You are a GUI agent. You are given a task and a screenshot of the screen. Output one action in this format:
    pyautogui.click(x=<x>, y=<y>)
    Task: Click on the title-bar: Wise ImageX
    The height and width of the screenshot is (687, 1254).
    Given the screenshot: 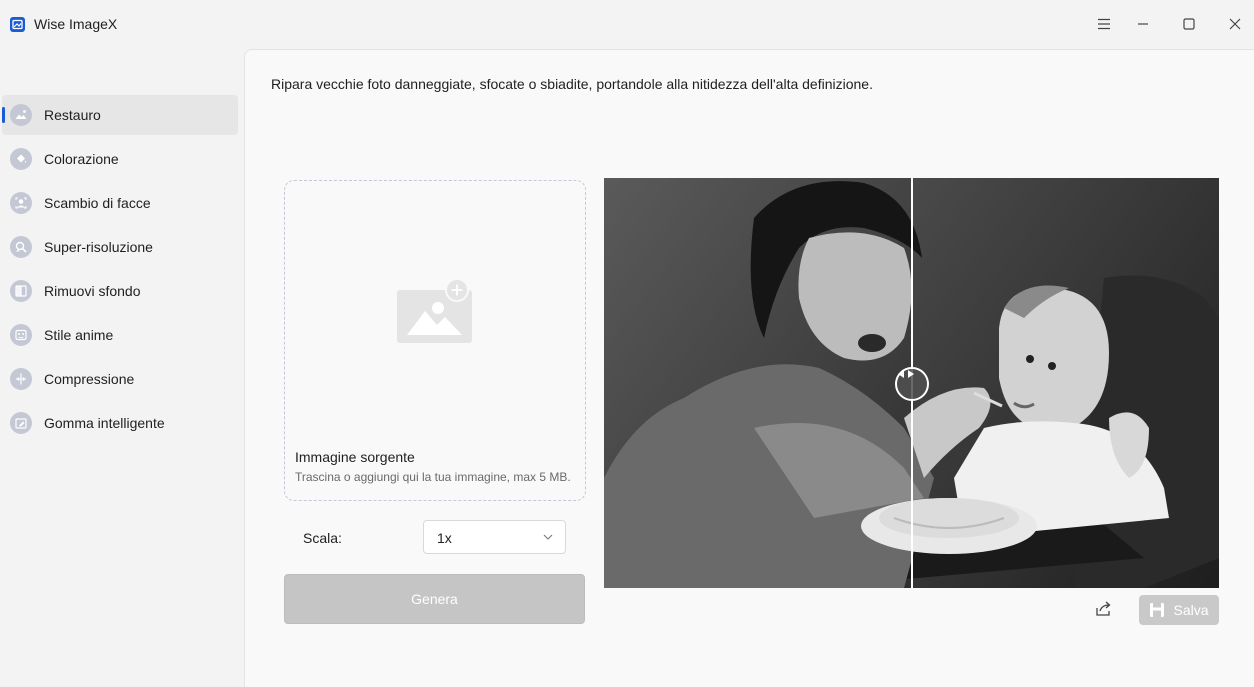 What is the action you would take?
    pyautogui.click(x=627, y=25)
    